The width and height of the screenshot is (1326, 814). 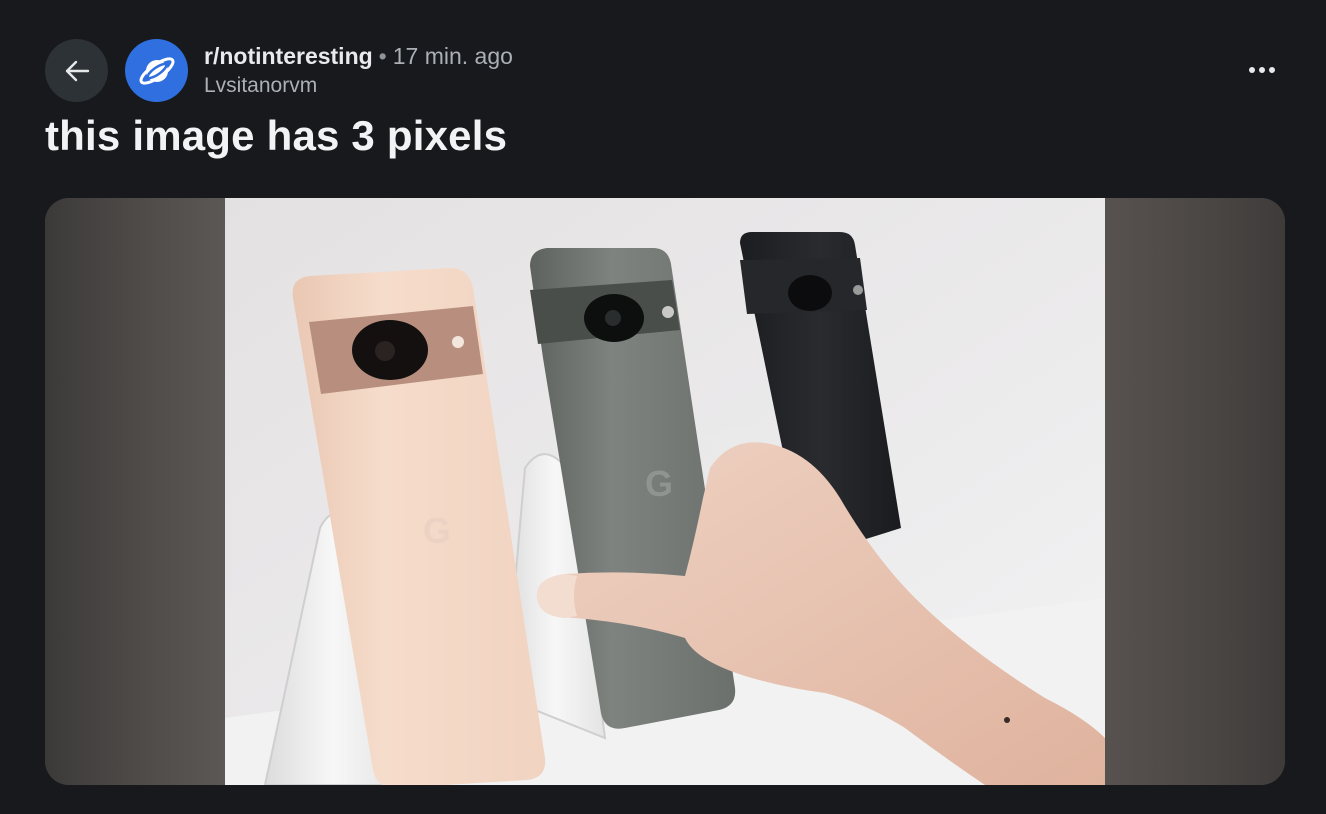 I want to click on subreddit-avatar, so click(x=156, y=70).